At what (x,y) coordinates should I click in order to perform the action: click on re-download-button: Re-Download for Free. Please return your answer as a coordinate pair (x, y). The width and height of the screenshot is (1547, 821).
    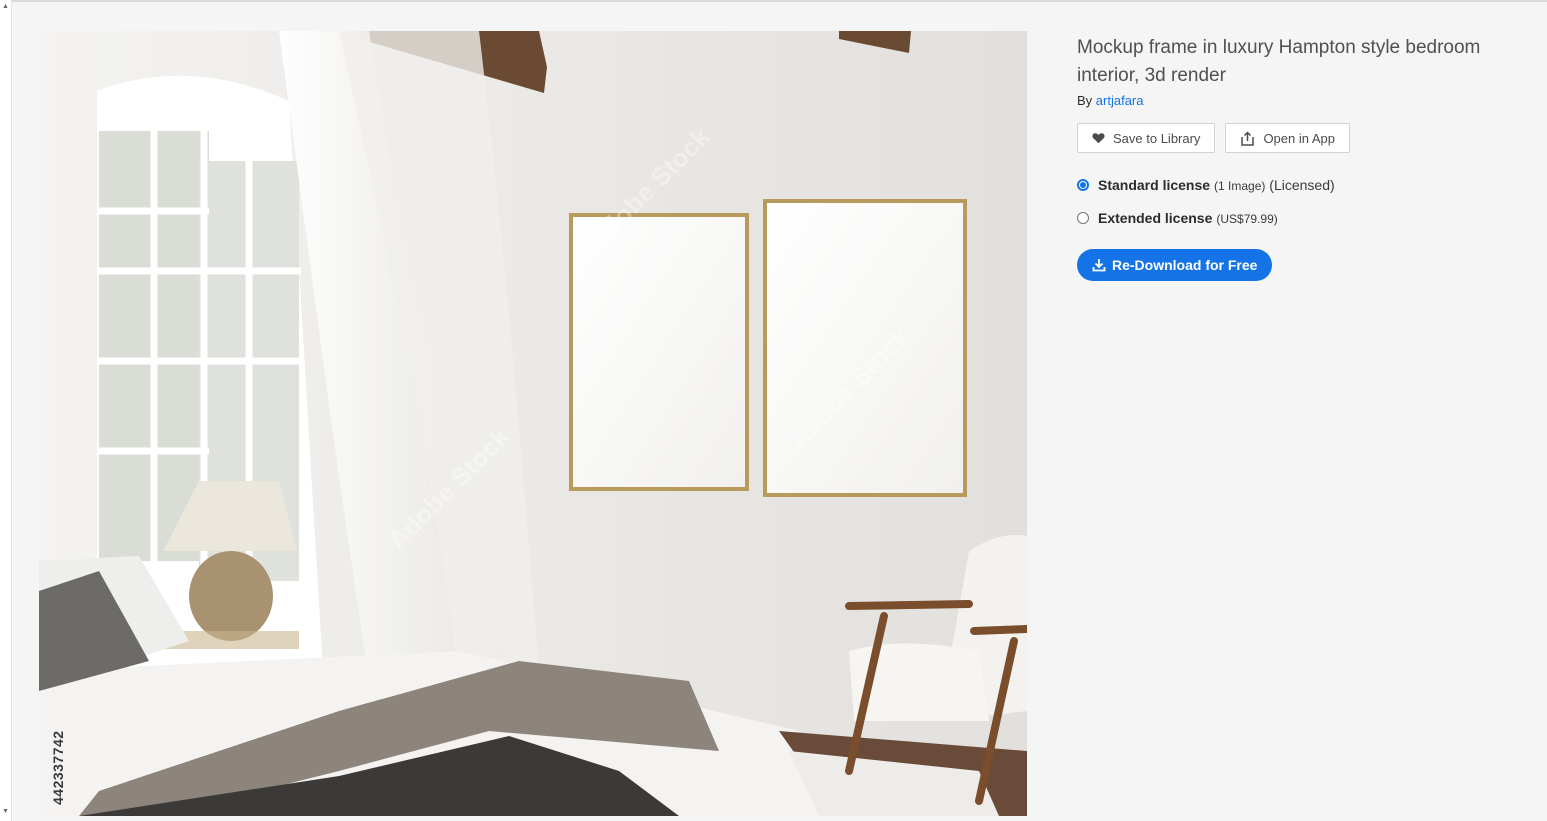
    Looking at the image, I should click on (1175, 265).